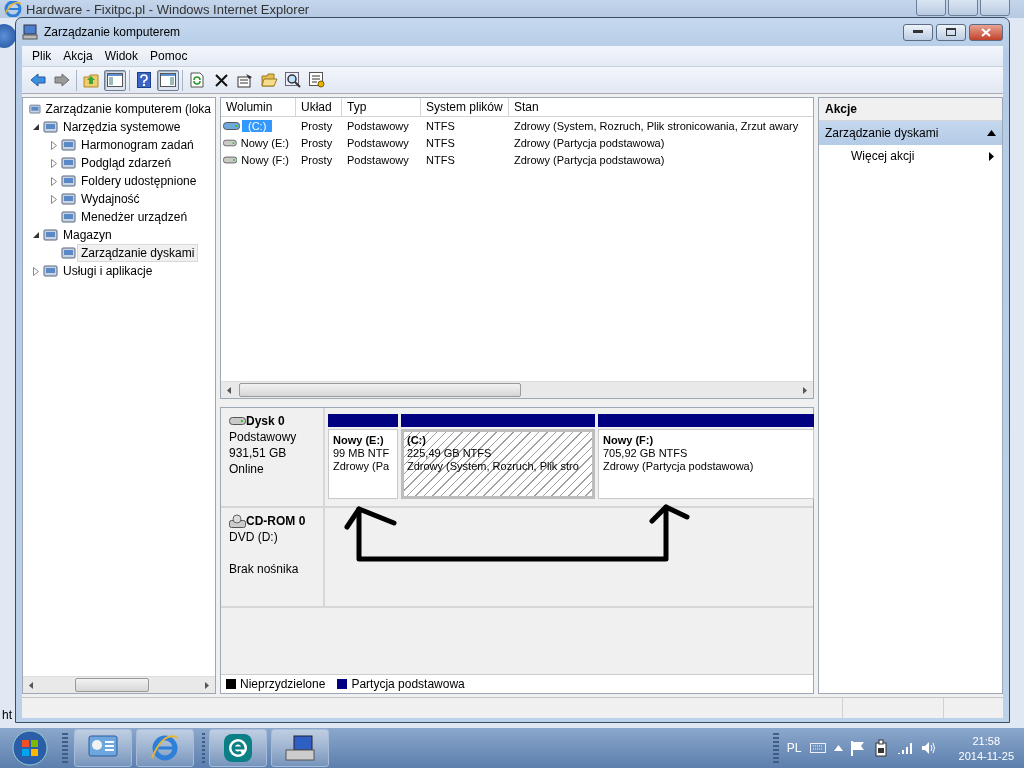 This screenshot has width=1024, height=768. I want to click on column-header: System plików, so click(465, 107).